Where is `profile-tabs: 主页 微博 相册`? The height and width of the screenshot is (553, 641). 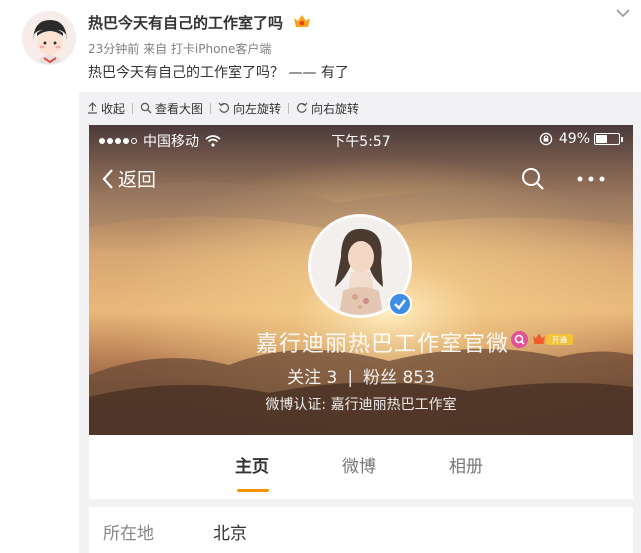
profile-tabs: 主页 微博 相册 is located at coordinates (361, 467).